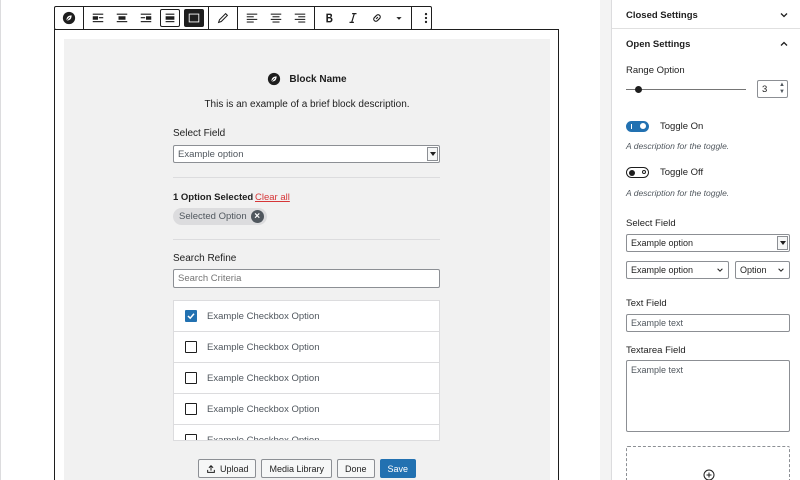 The height and width of the screenshot is (480, 800). I want to click on open-settings-panel-toggle: Open Settings, so click(706, 44).